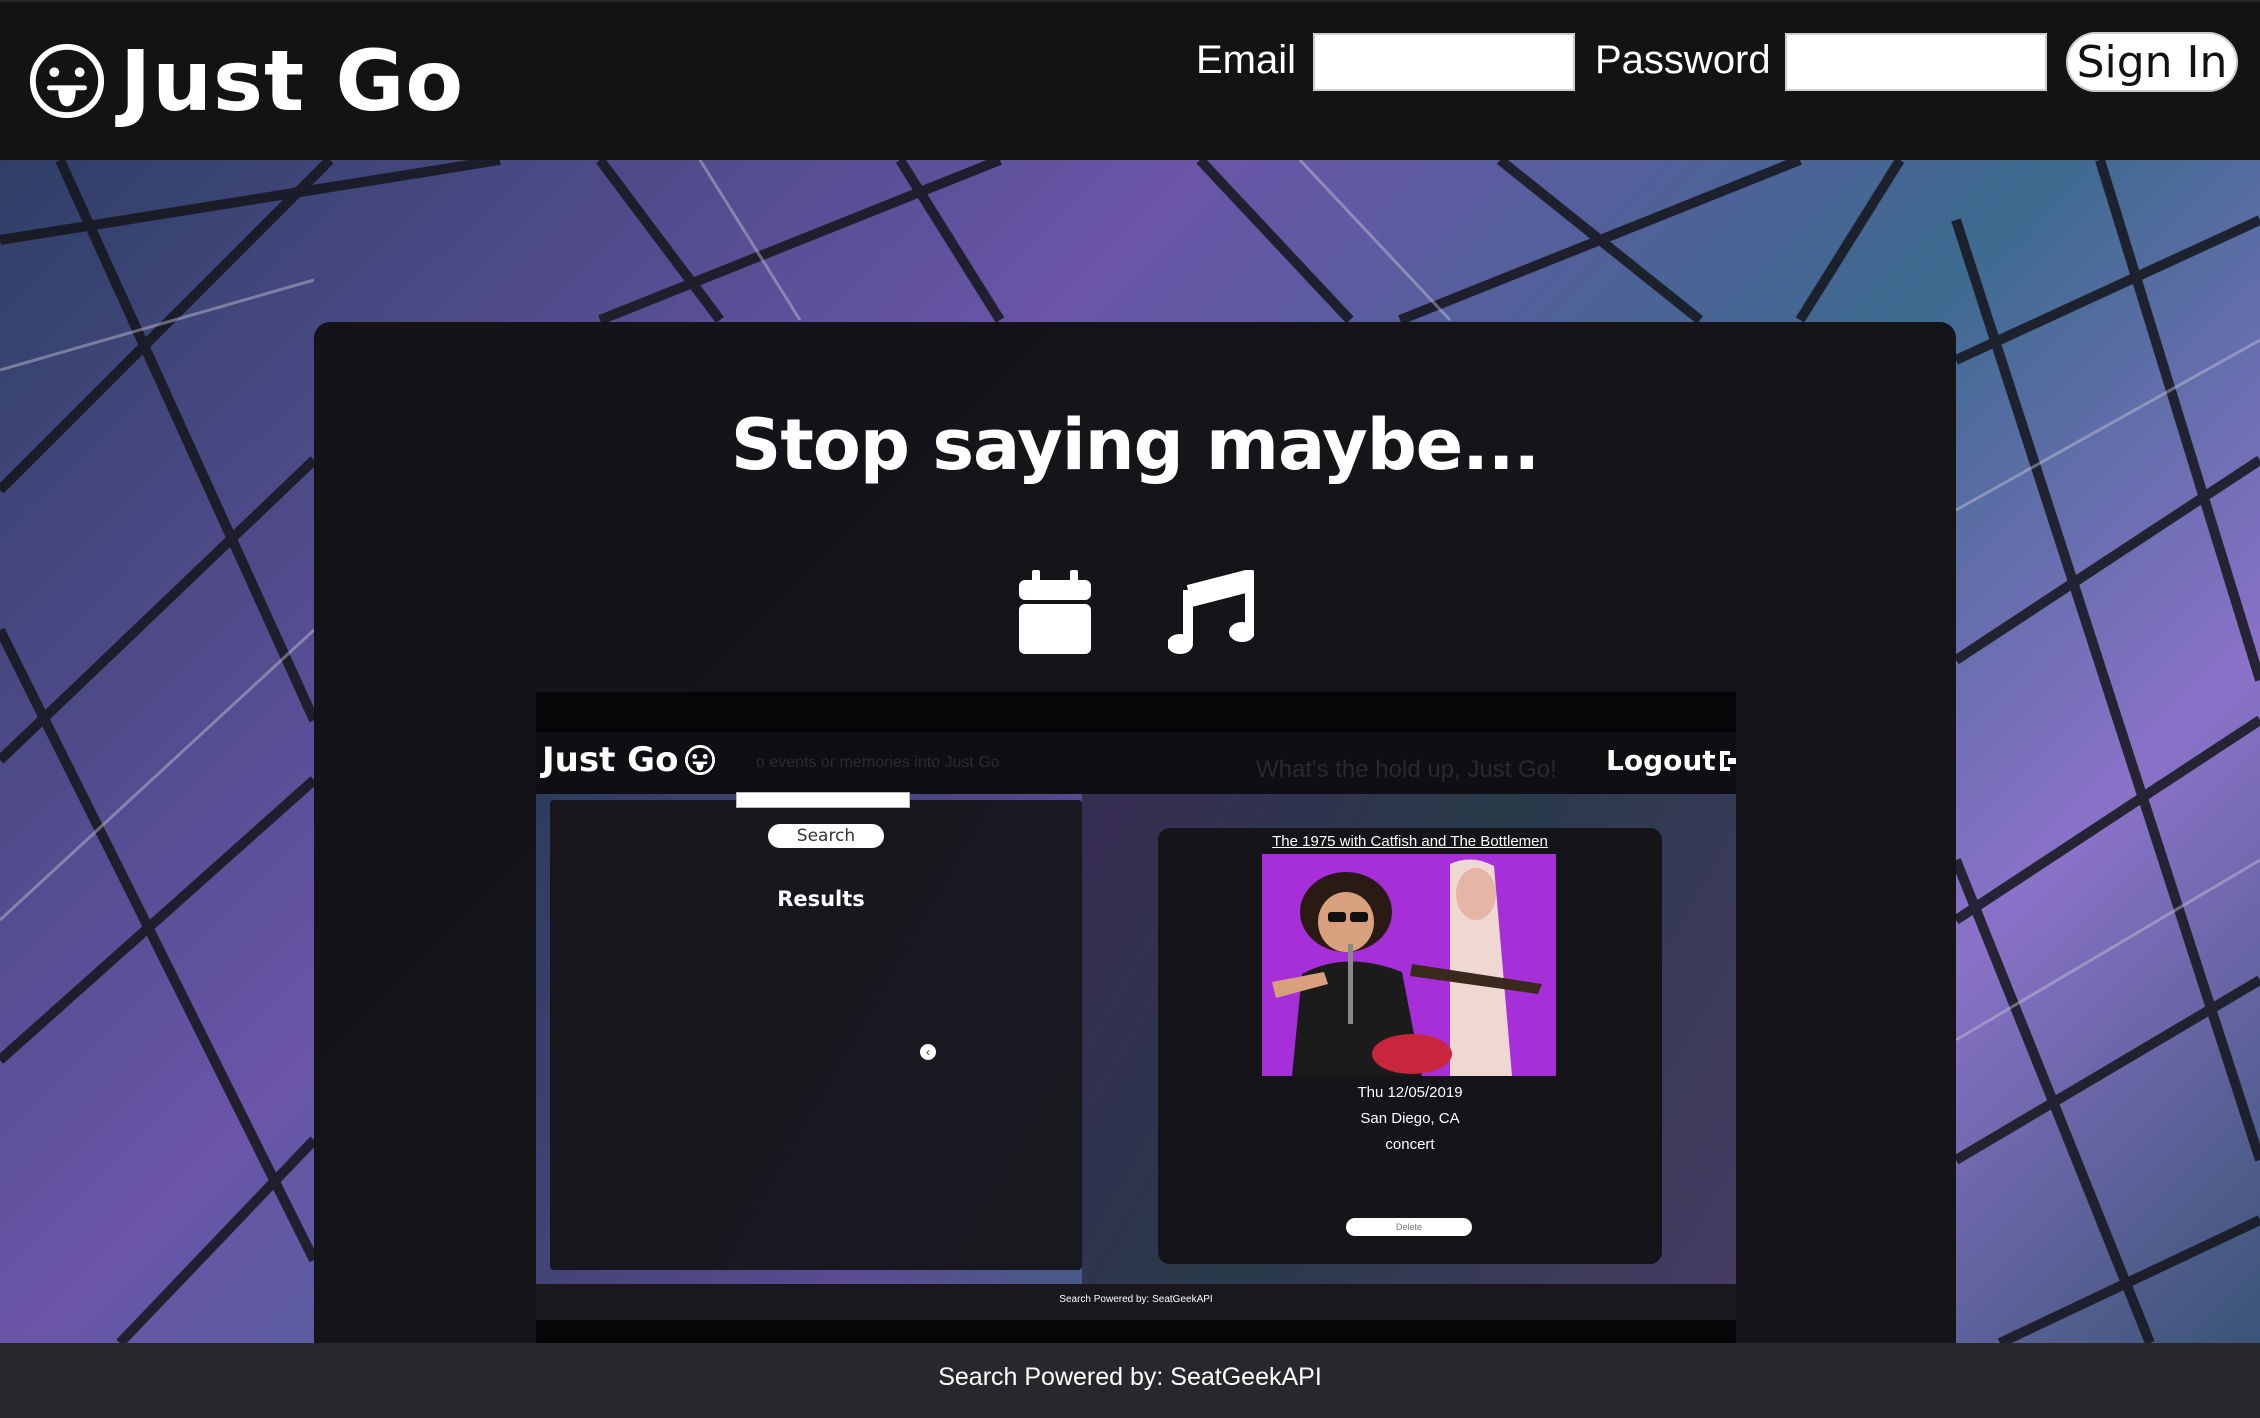 This screenshot has width=2260, height=1418. I want to click on preview-search-input, so click(823, 800).